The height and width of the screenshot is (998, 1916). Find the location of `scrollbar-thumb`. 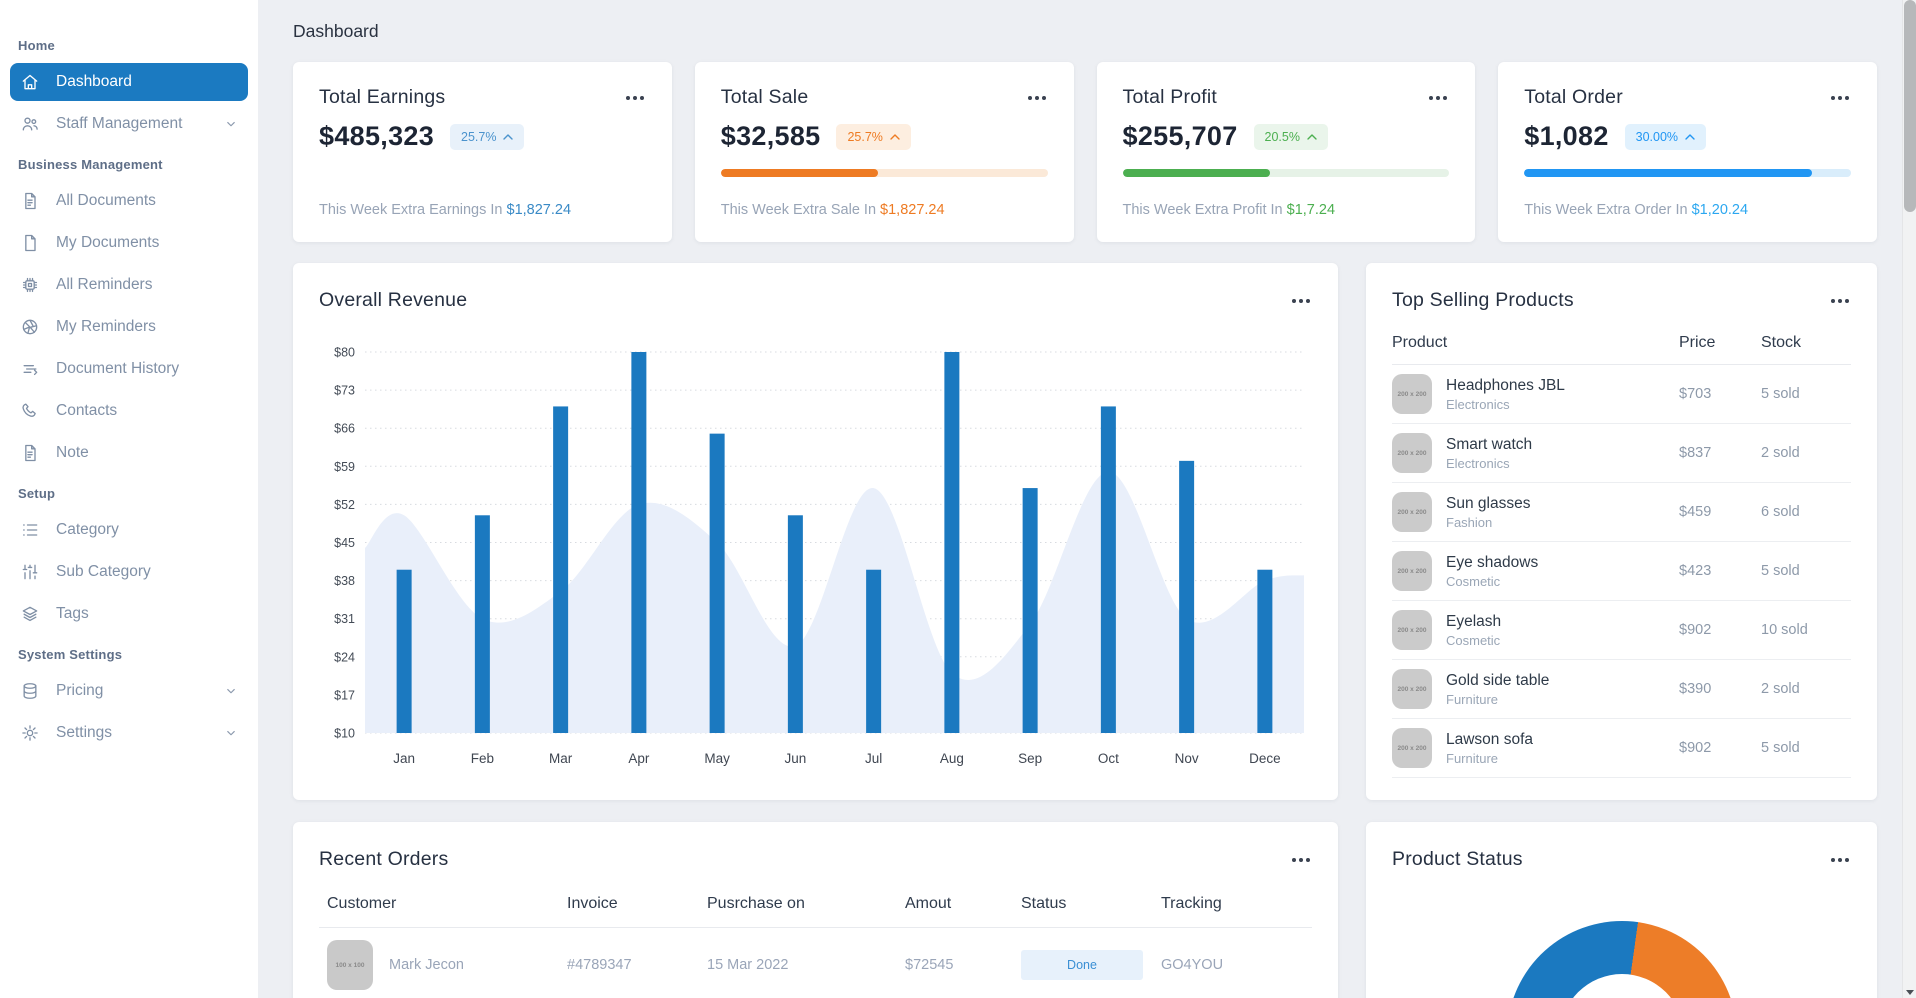

scrollbar-thumb is located at coordinates (1910, 106).